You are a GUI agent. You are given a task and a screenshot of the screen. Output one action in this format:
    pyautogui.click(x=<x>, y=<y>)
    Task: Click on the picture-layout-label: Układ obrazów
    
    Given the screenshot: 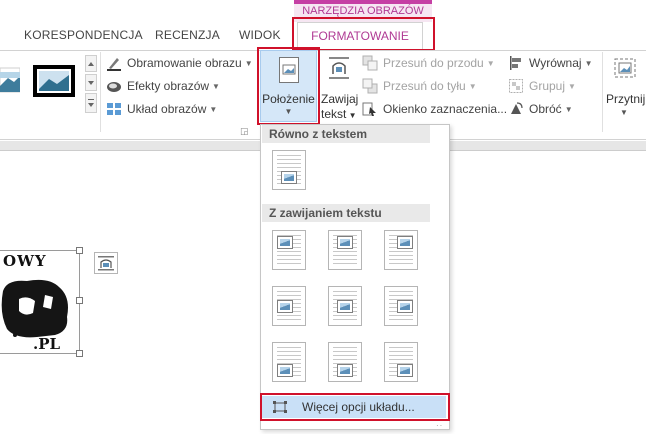 What is the action you would take?
    pyautogui.click(x=167, y=109)
    